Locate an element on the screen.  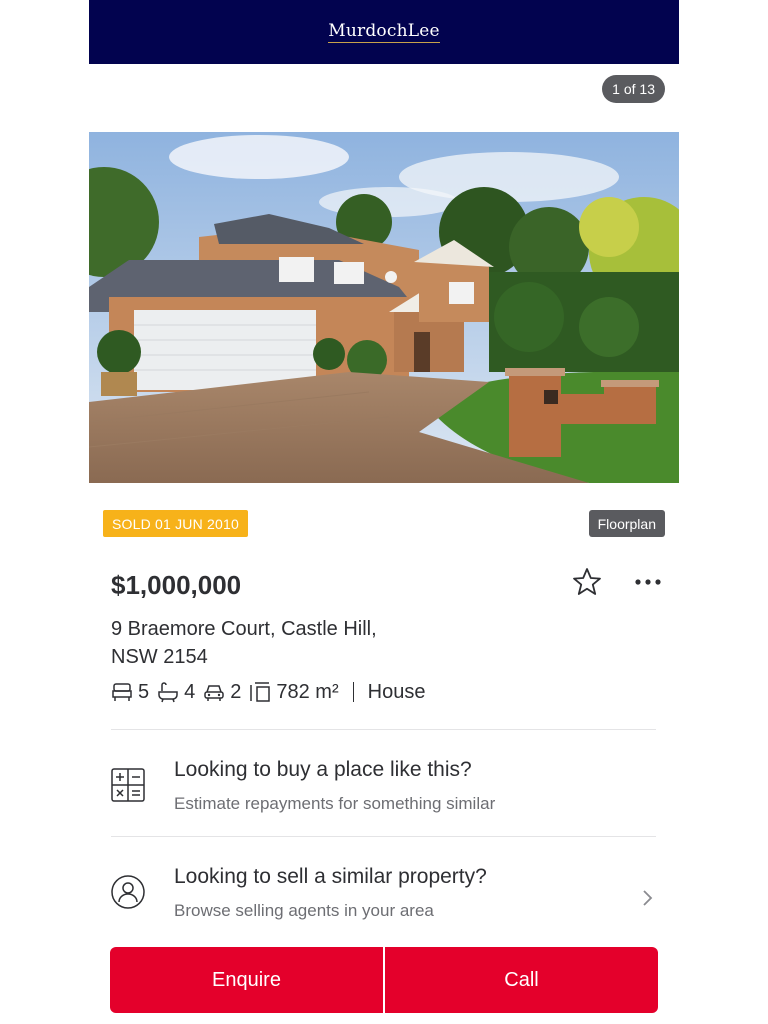
land-size-feature: 782 m² is located at coordinates (294, 692).